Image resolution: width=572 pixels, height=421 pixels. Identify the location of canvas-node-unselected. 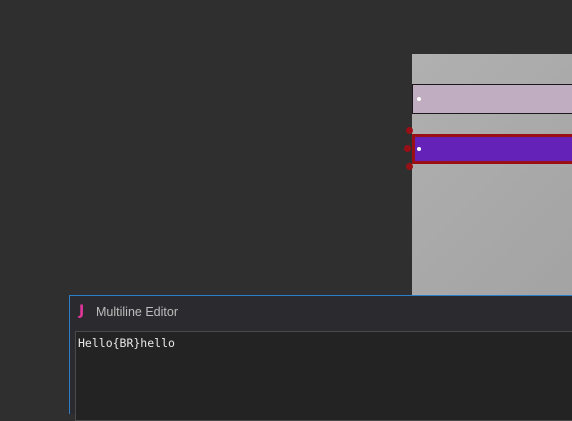
(492, 99).